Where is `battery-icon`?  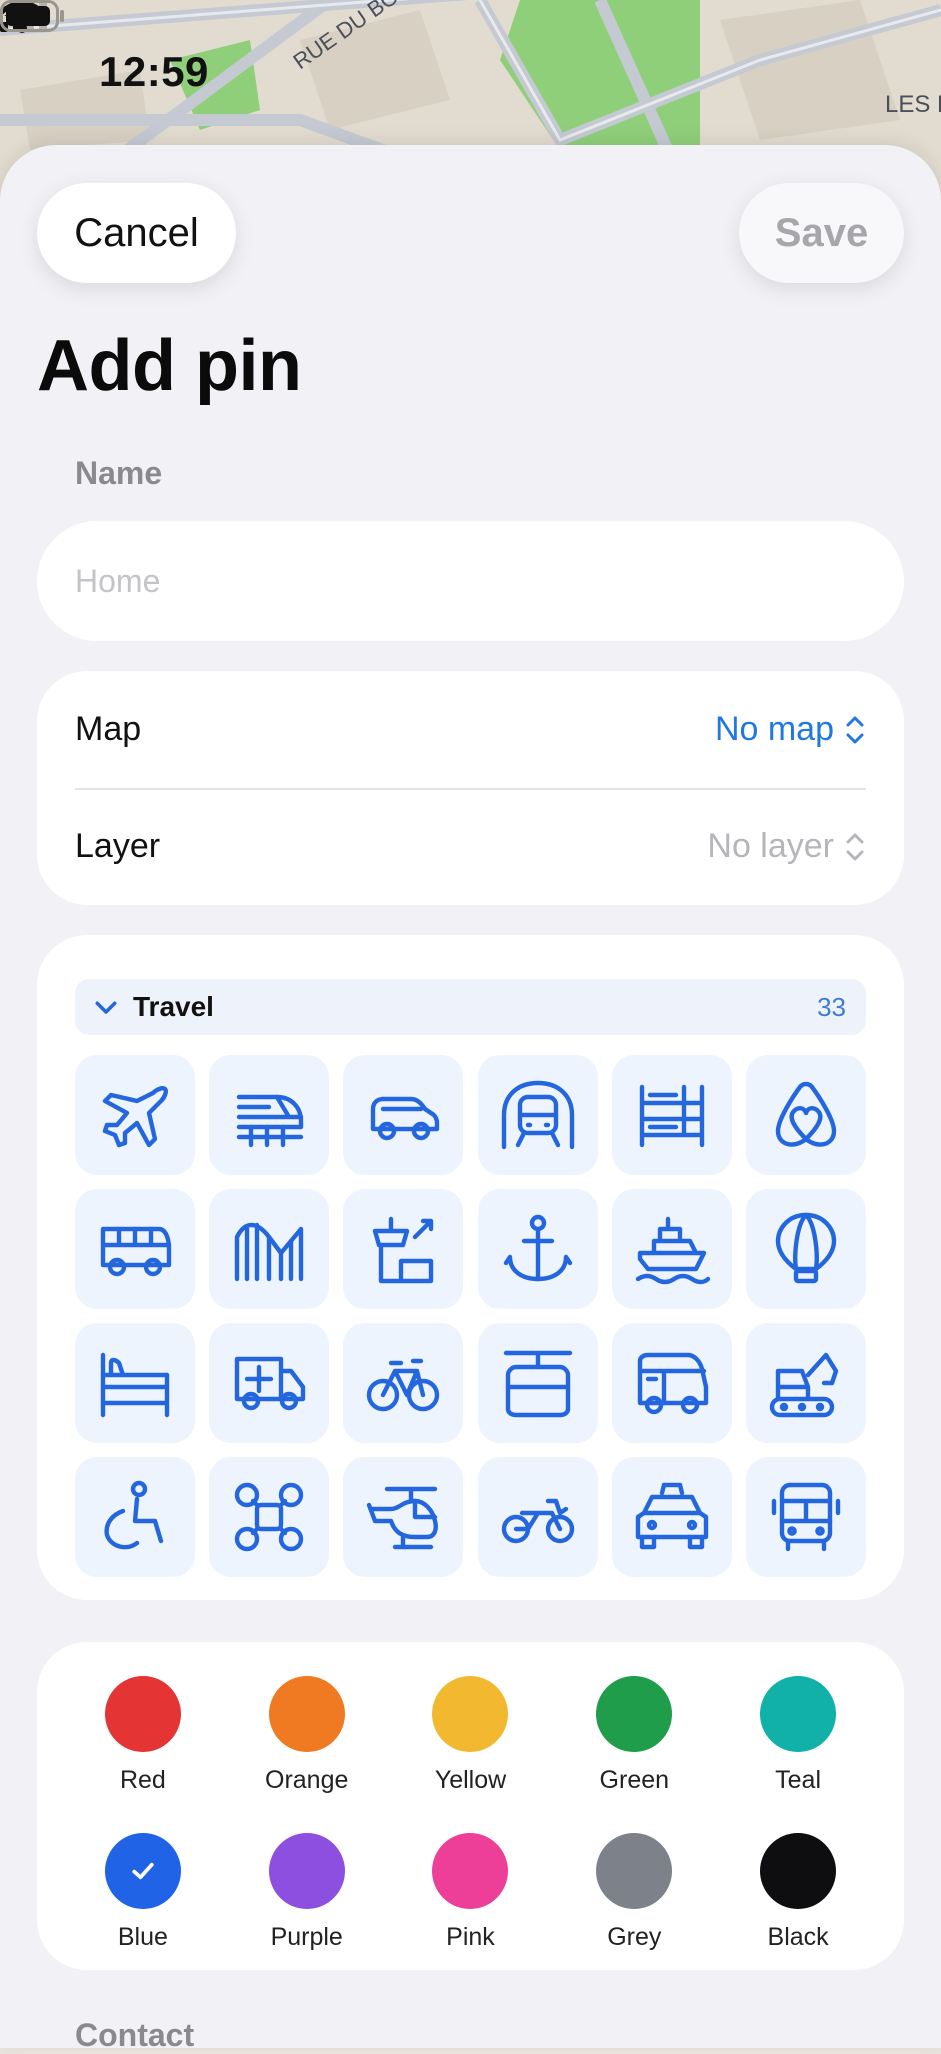
battery-icon is located at coordinates (32, 16).